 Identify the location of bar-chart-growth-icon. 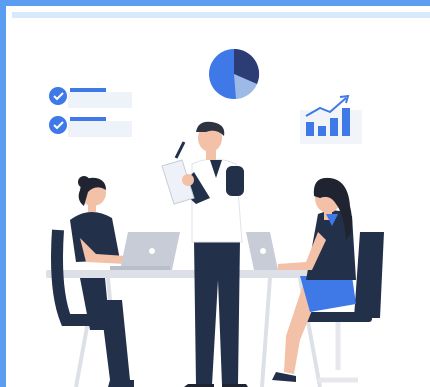
(331, 119).